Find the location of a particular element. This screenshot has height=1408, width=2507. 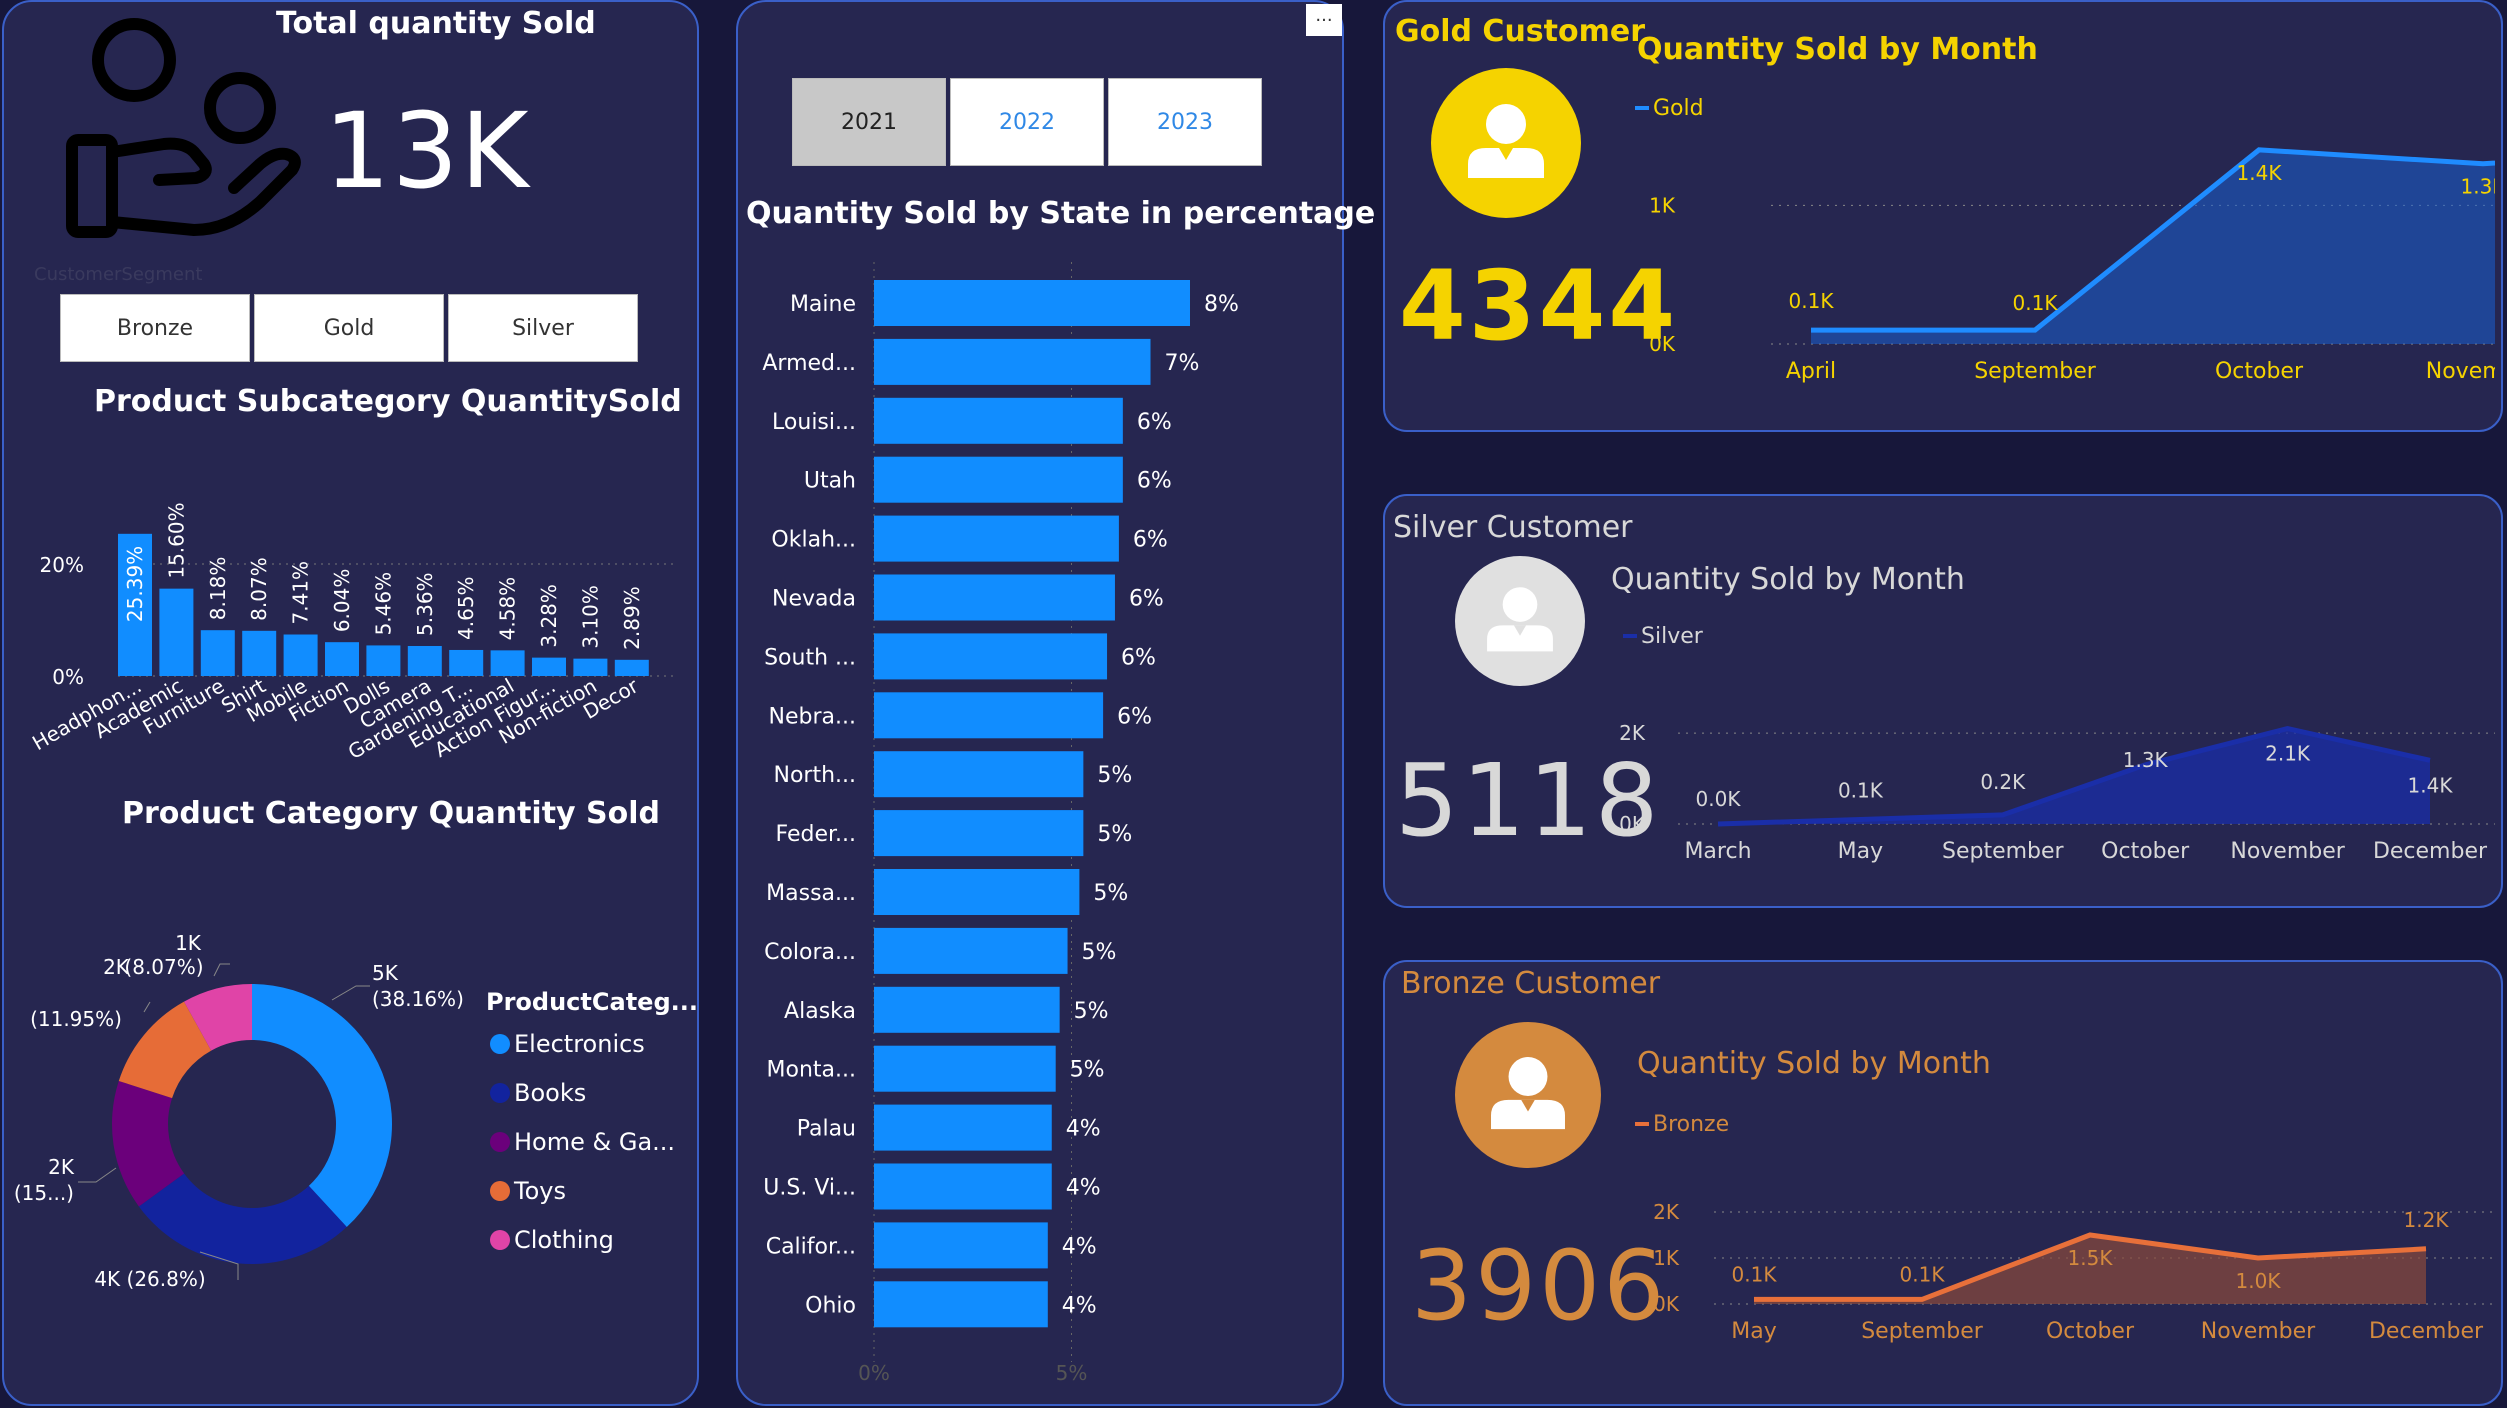

legend-label: Silver is located at coordinates (1672, 636).